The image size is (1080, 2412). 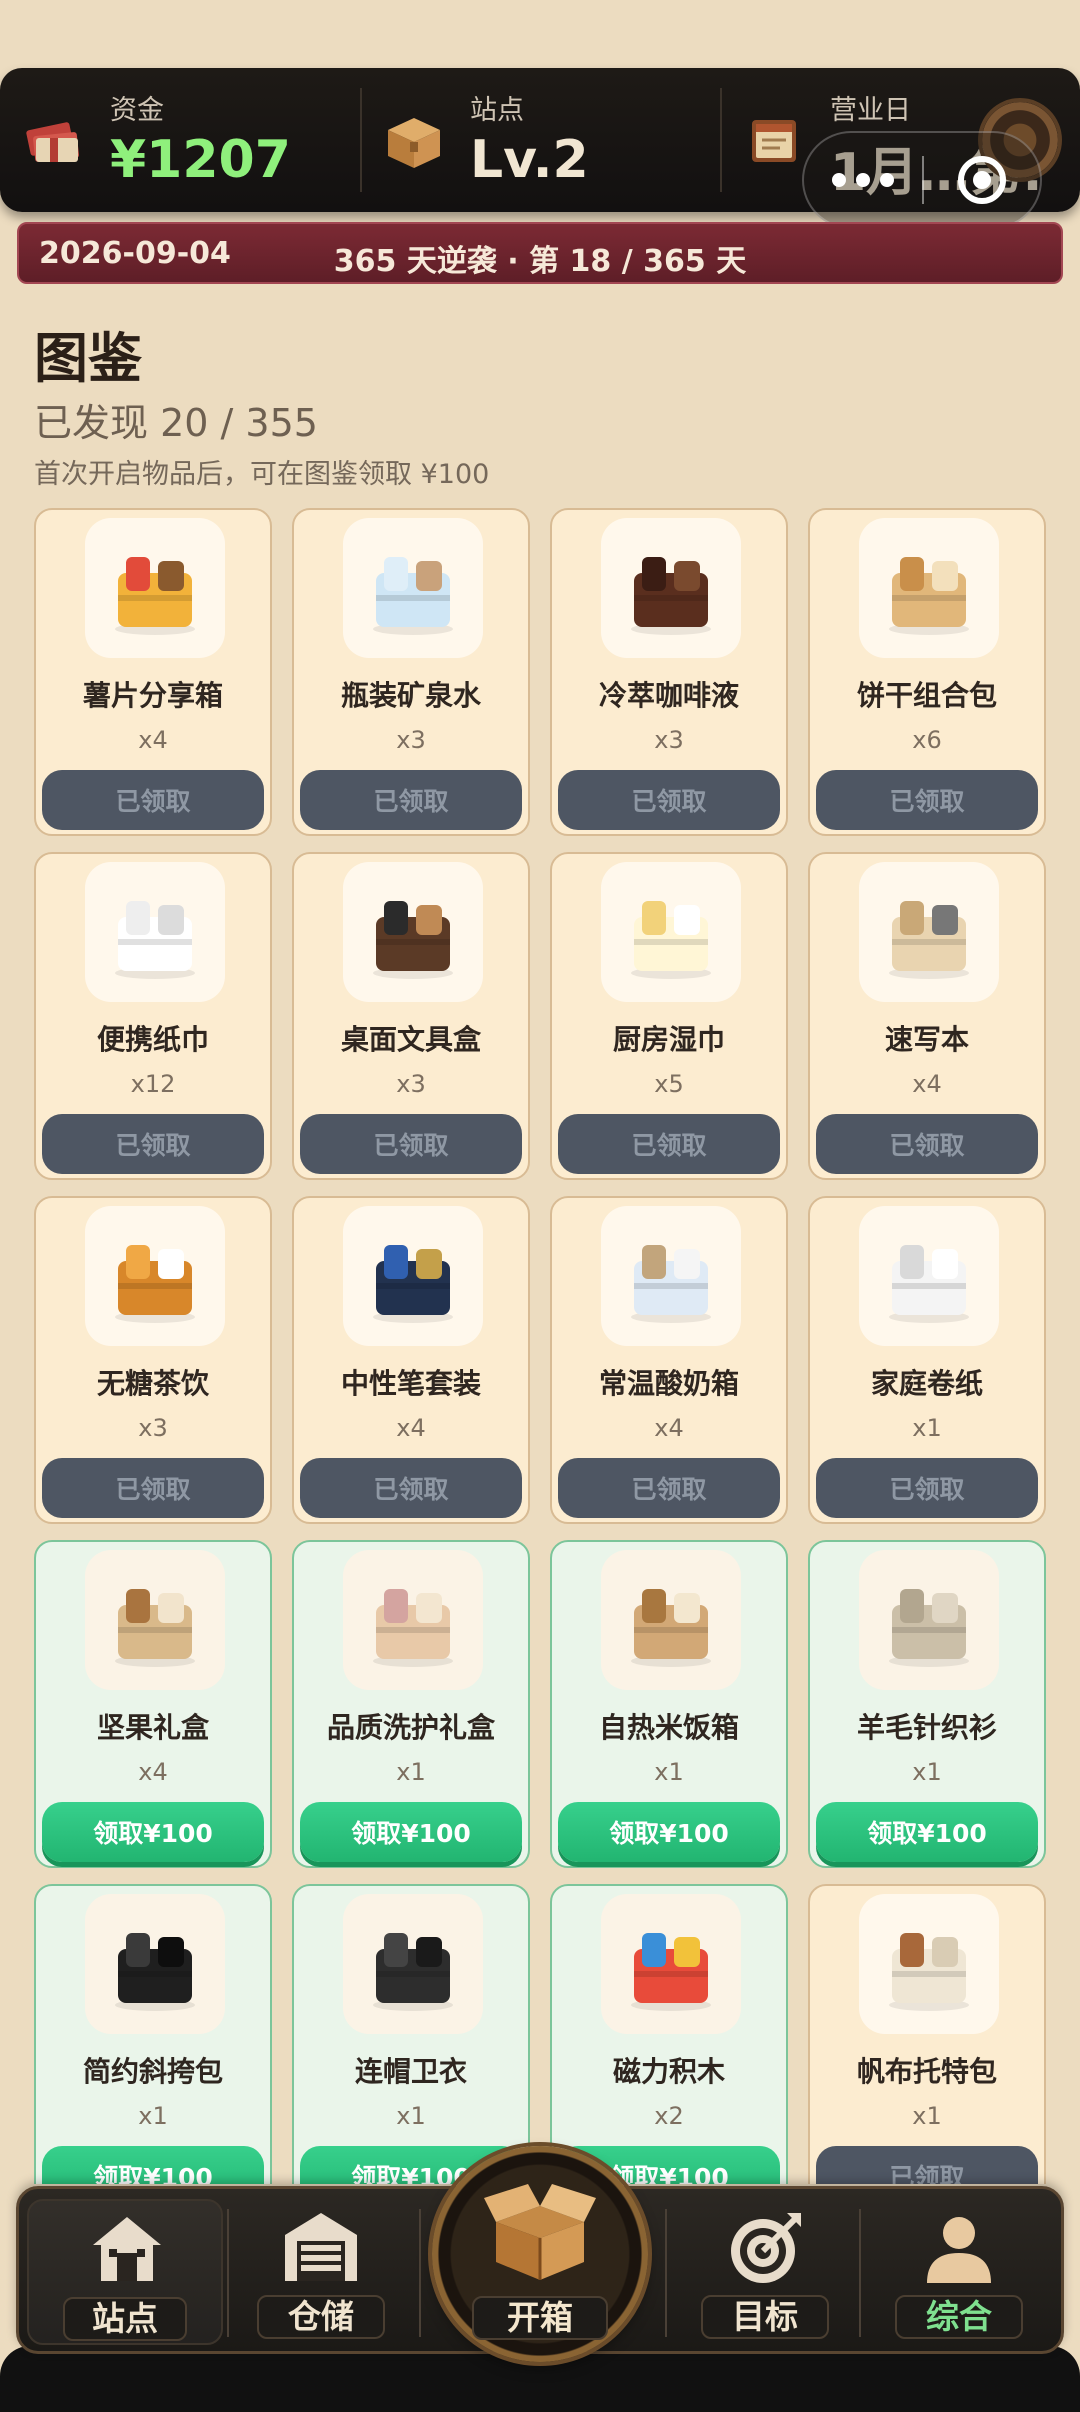 I want to click on item-name: 自热米饭箱, so click(x=668, y=1727).